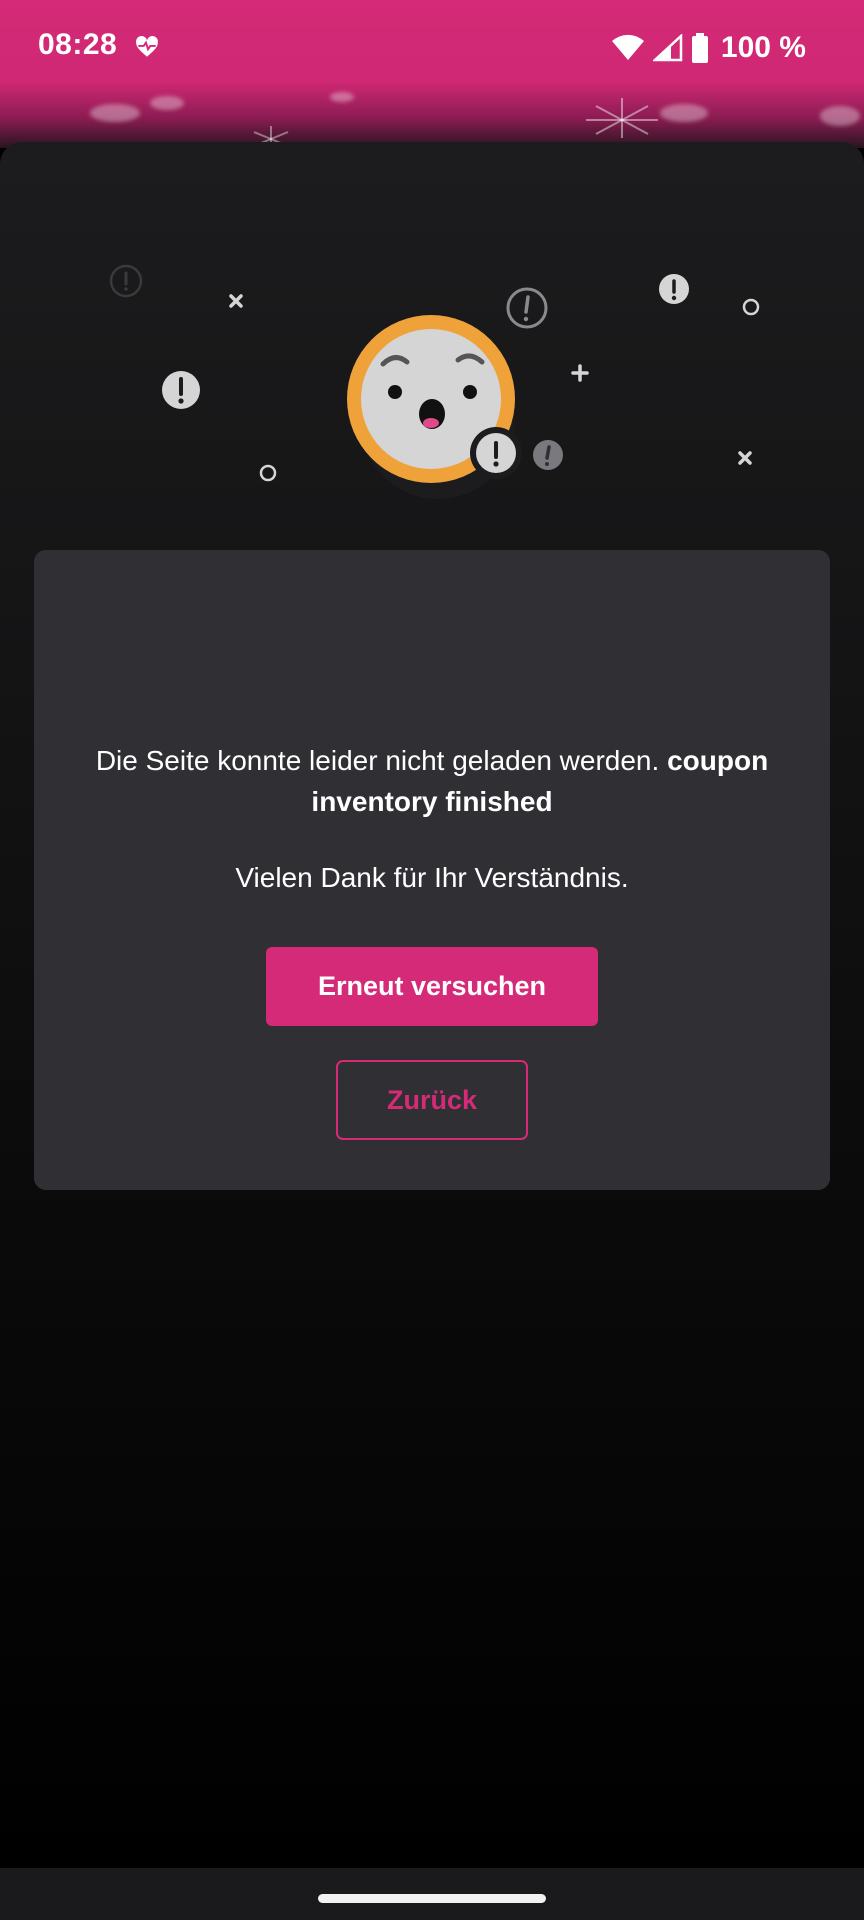 Image resolution: width=864 pixels, height=1920 pixels. I want to click on wifi-icon, so click(627, 47).